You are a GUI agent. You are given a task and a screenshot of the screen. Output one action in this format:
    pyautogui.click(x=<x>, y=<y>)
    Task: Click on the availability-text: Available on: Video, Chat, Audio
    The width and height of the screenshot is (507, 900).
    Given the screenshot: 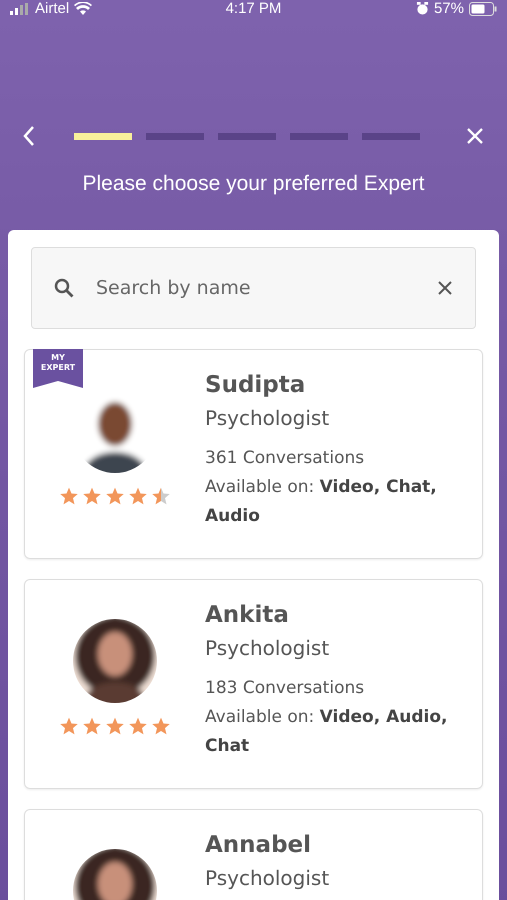 What is the action you would take?
    pyautogui.click(x=321, y=502)
    